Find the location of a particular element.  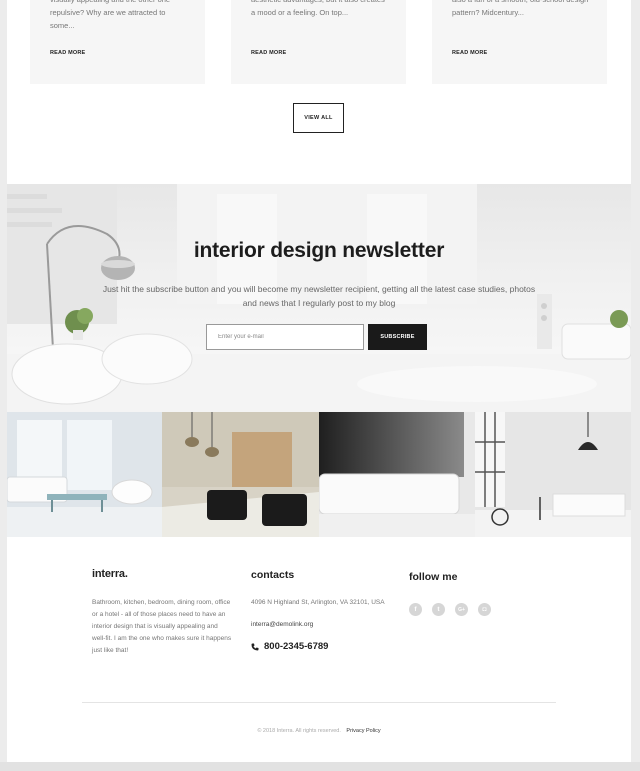

gallery-image-living-room is located at coordinates (84, 474).